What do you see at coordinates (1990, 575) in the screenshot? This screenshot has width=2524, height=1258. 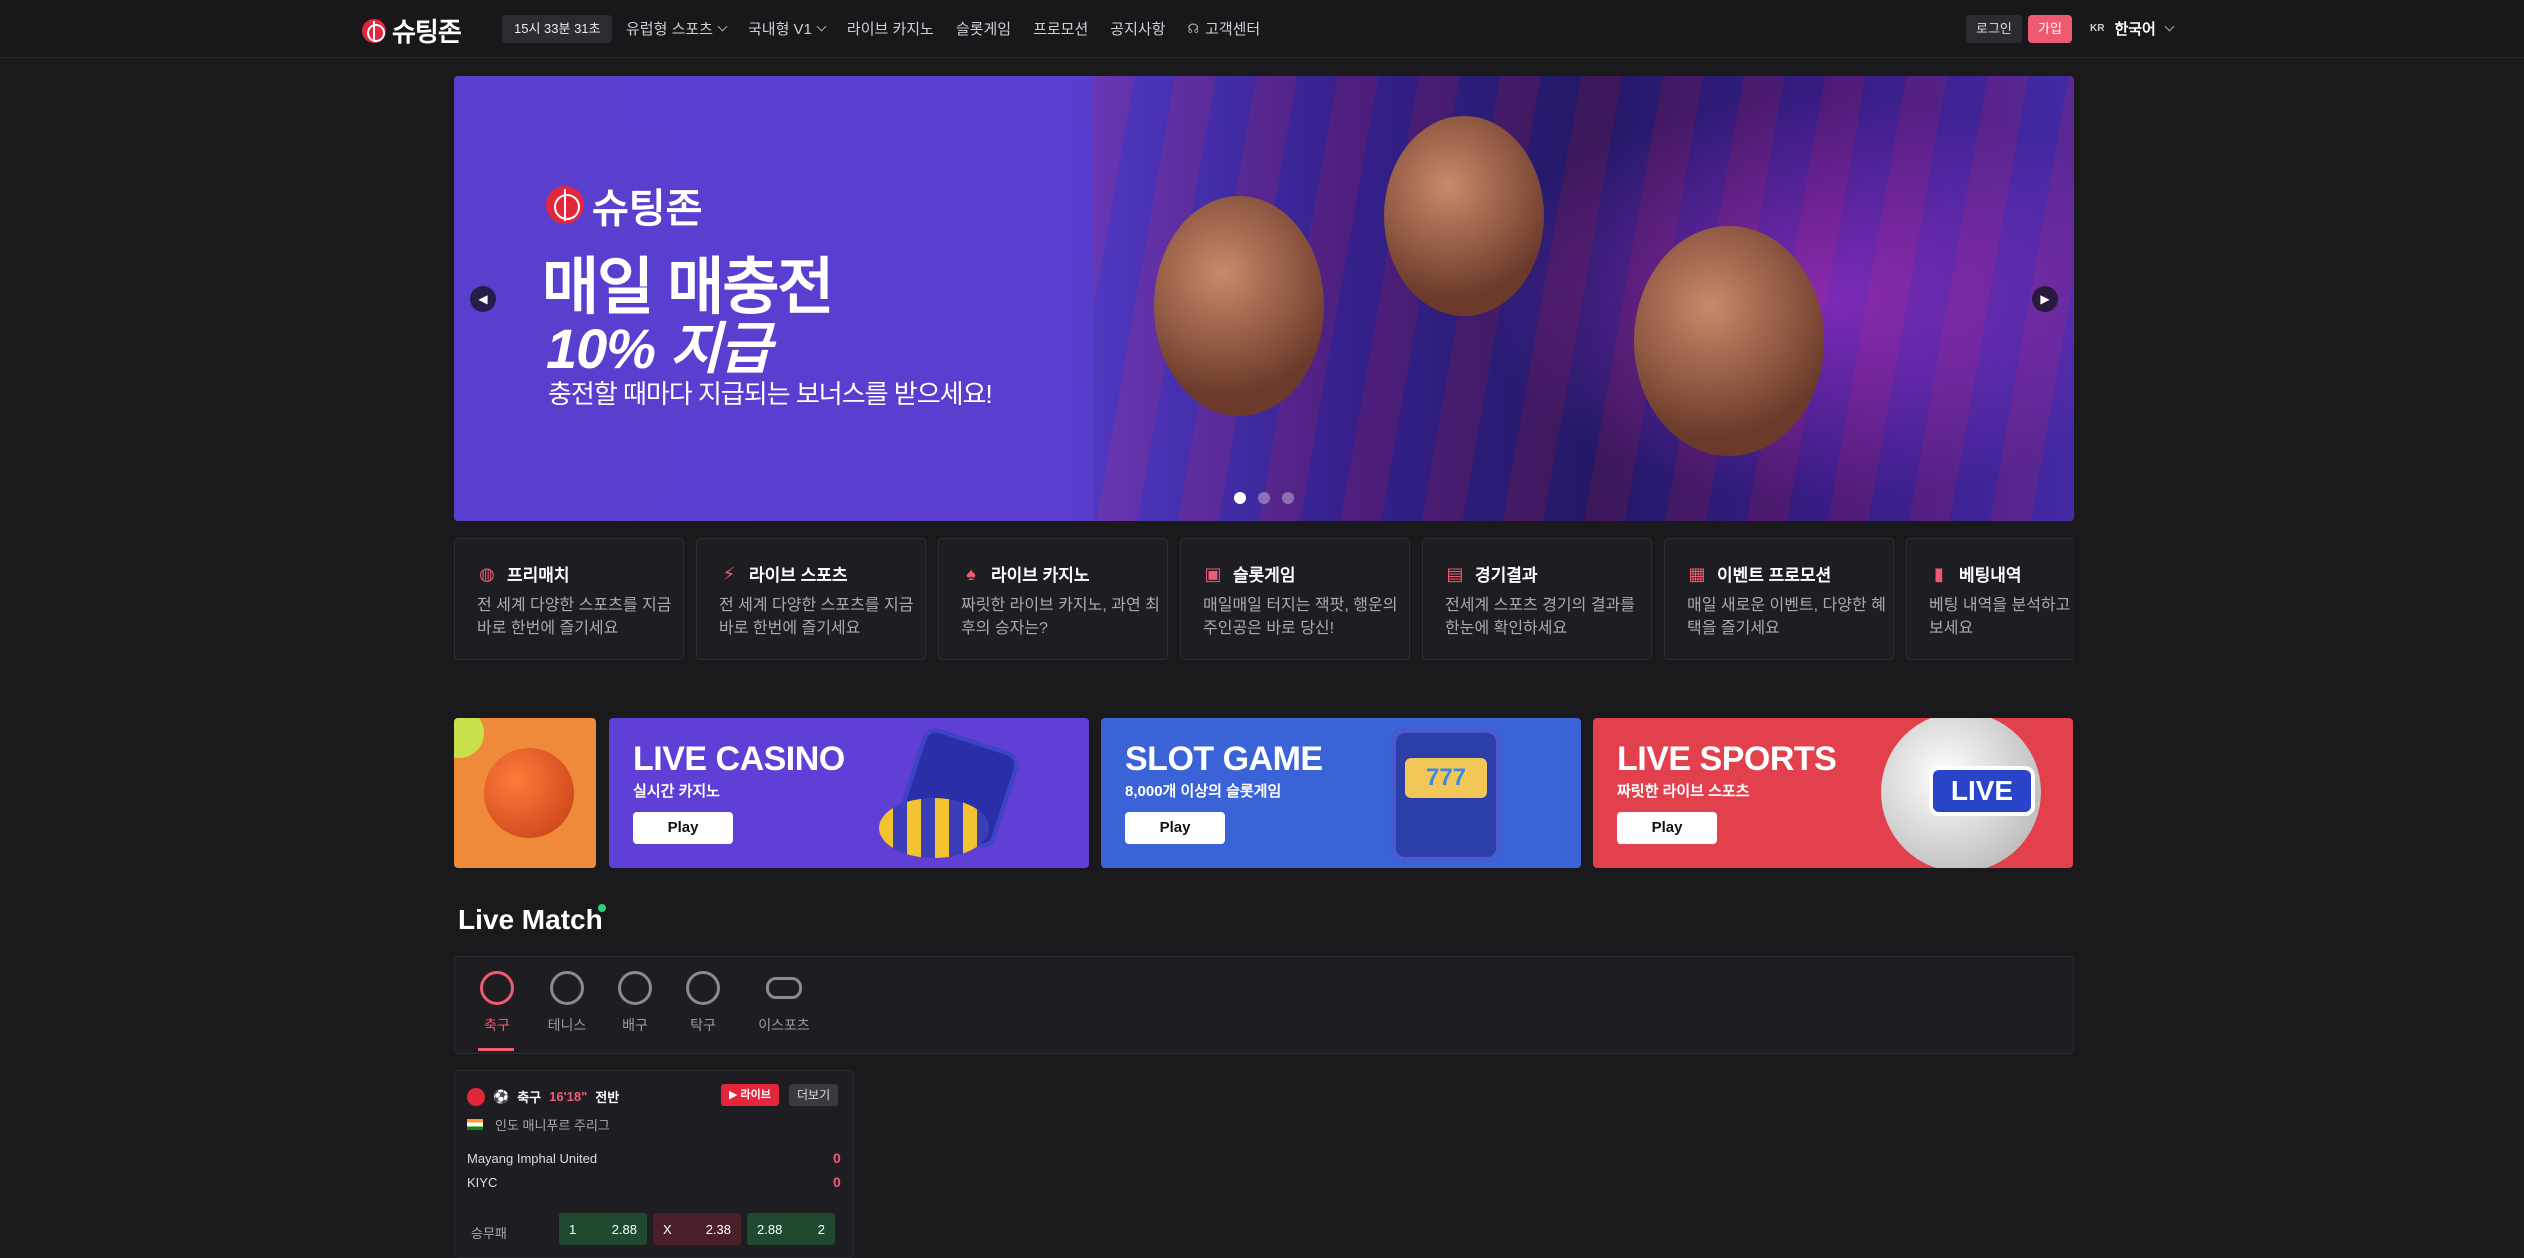 I see `quick-link-title: 베팅내역` at bounding box center [1990, 575].